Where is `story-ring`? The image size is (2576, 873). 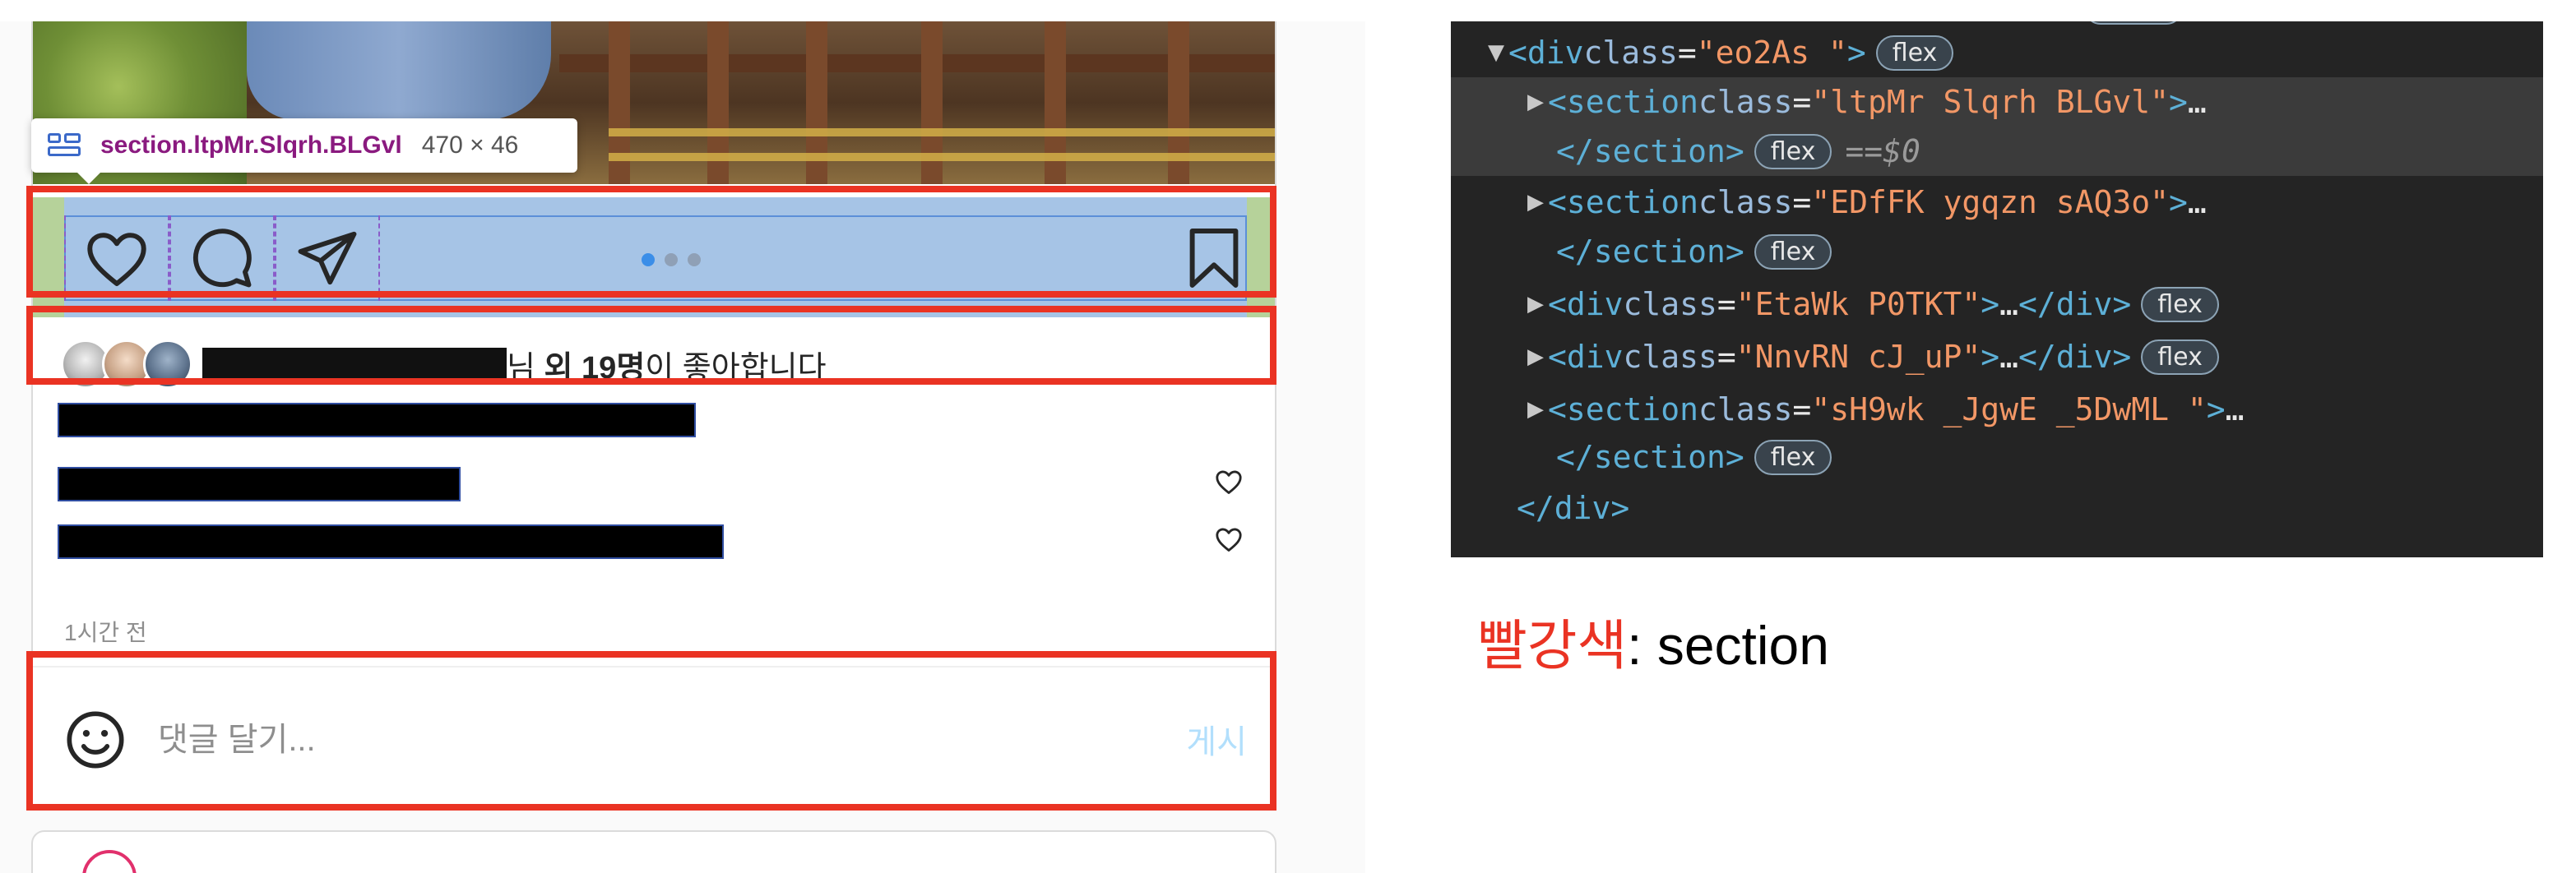
story-ring is located at coordinates (110, 861).